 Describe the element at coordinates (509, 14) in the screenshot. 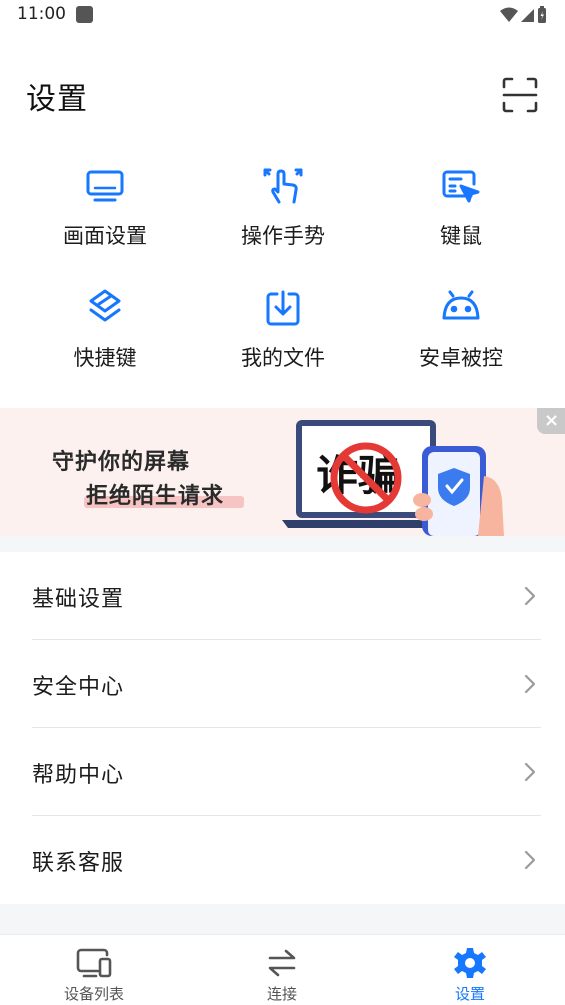

I see `wifi-icon` at that location.